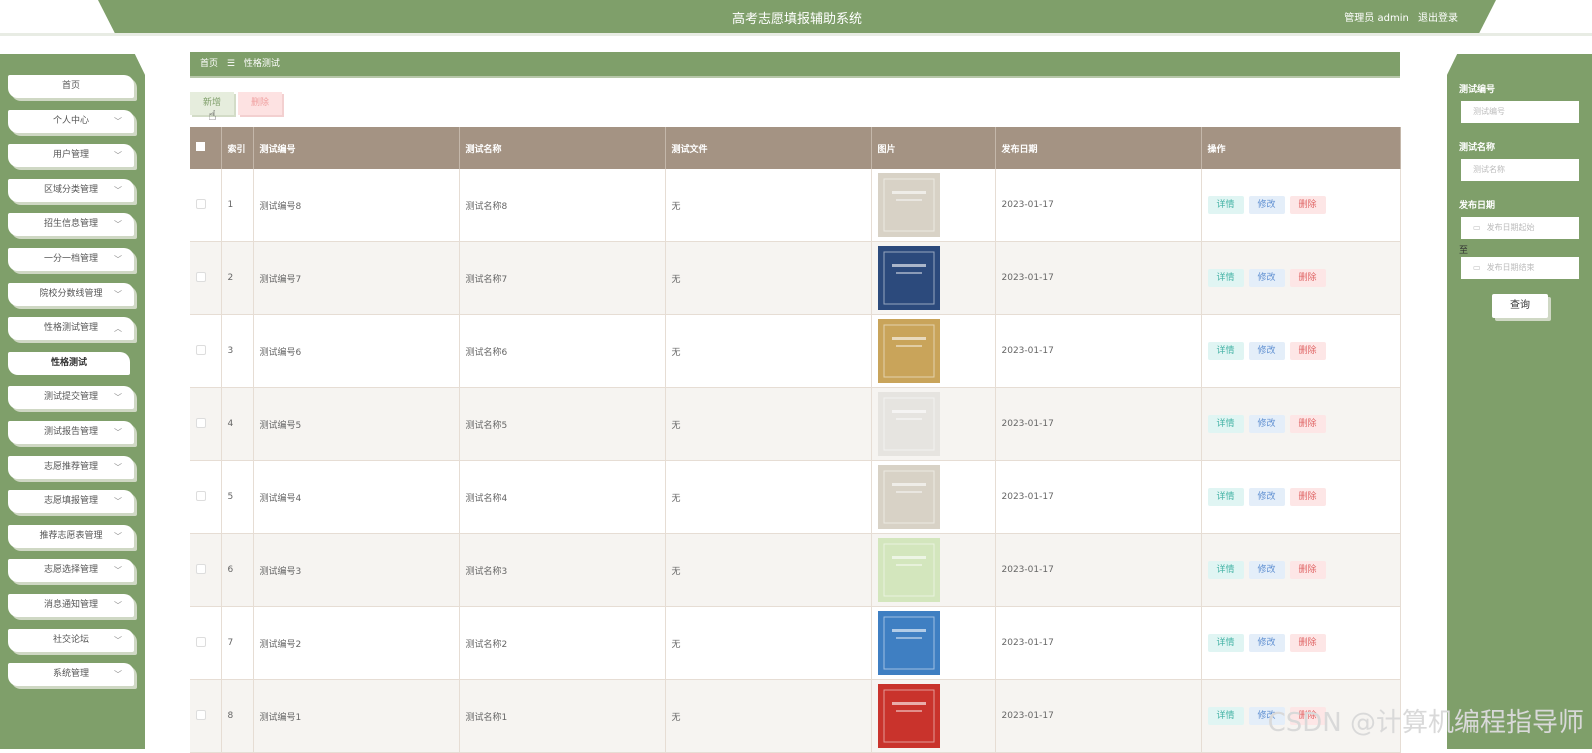 This screenshot has width=1592, height=753. Describe the element at coordinates (1520, 268) in the screenshot. I see `date-end-input: ▭ 发布日期结束` at that location.